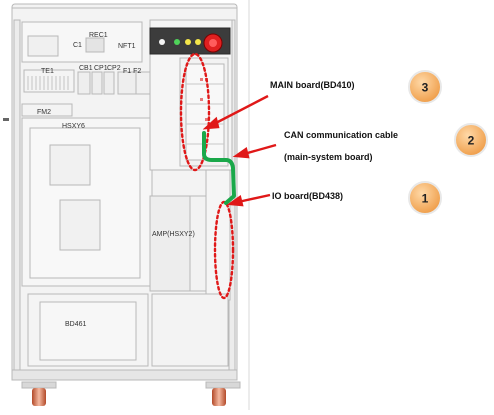 The image size is (494, 415). What do you see at coordinates (86, 68) in the screenshot?
I see `label-cb1: CB1` at bounding box center [86, 68].